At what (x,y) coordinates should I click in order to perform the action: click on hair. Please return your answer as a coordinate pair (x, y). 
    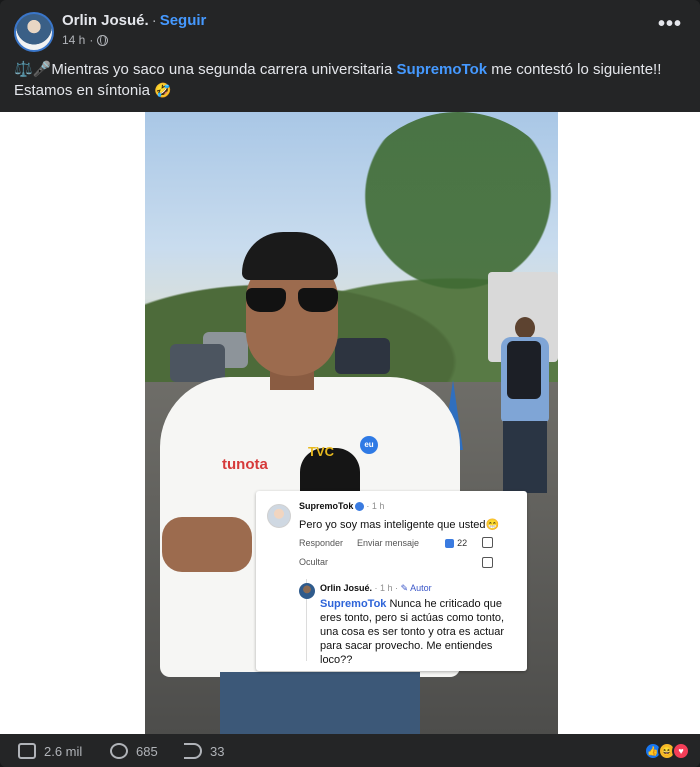
    Looking at the image, I should click on (290, 256).